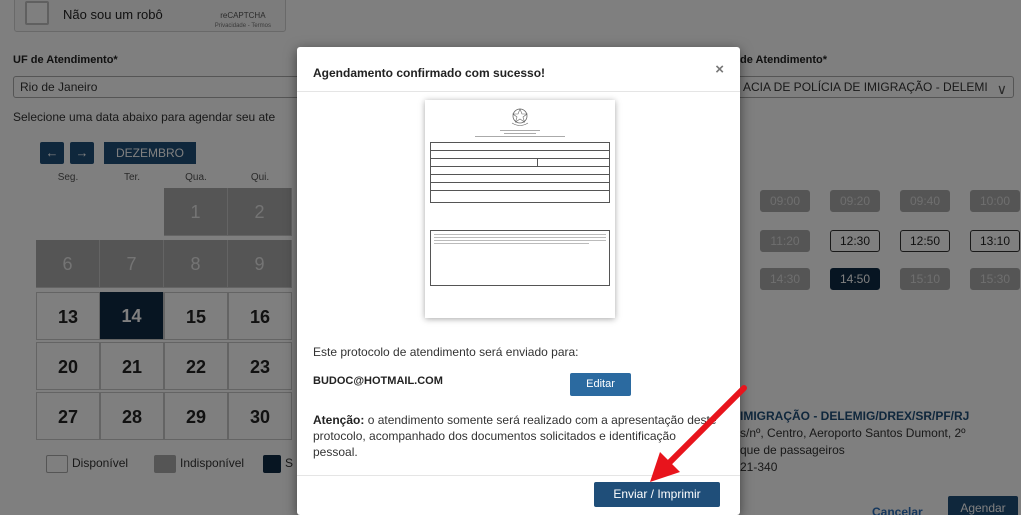 The height and width of the screenshot is (515, 1021). What do you see at coordinates (339, 420) in the screenshot?
I see `attention-label: Atenção:` at bounding box center [339, 420].